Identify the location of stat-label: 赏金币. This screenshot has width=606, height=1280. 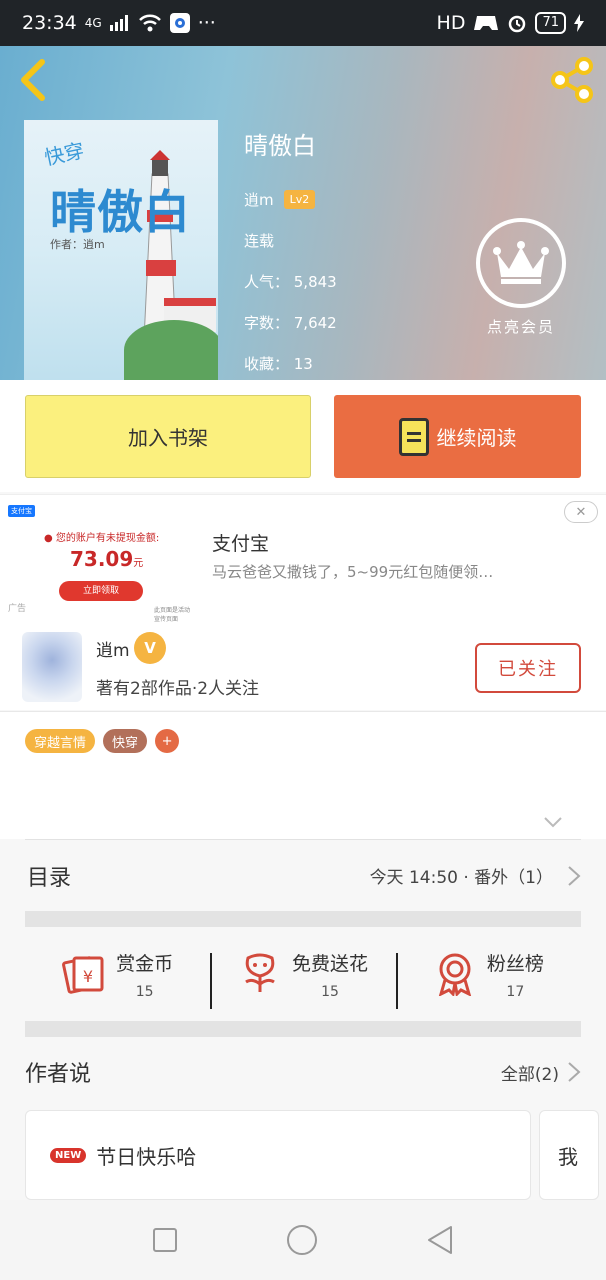
(145, 963).